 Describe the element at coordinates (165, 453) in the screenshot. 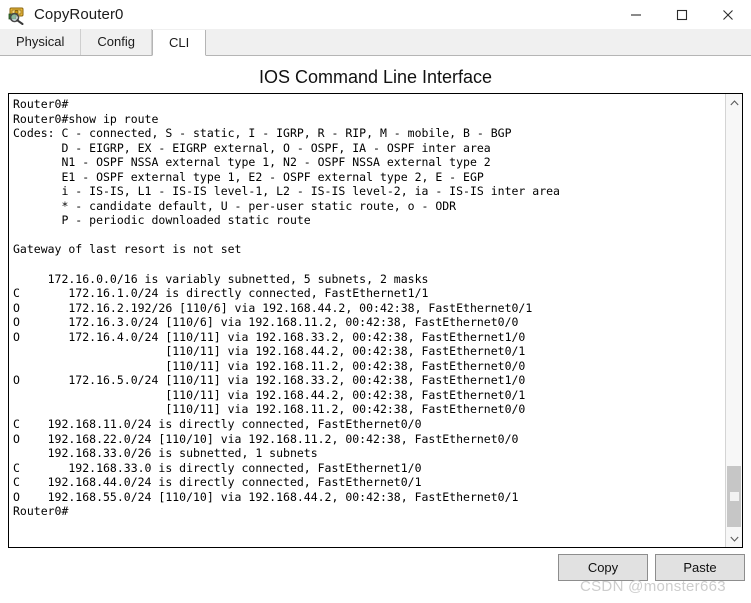

I see `terminal-line: 192.168.33.0/26 is subnetted, 1 subnets` at that location.